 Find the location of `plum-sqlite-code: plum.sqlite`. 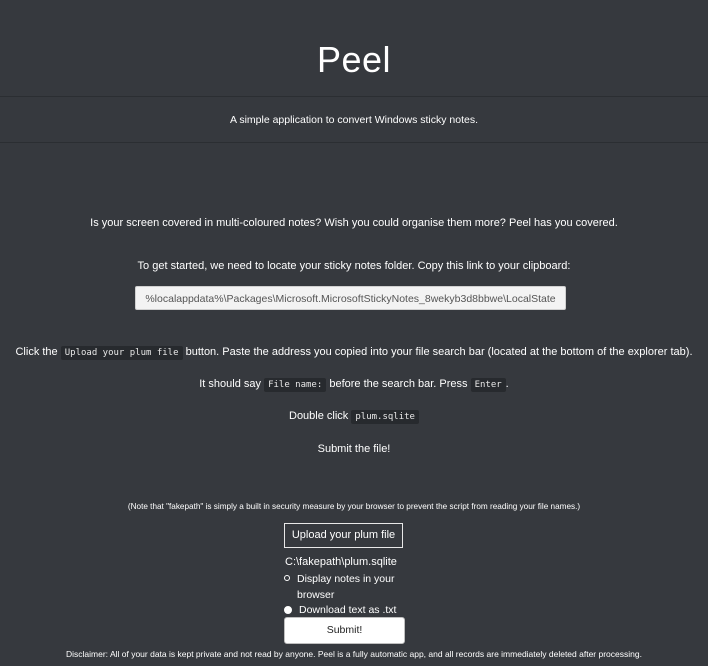

plum-sqlite-code: plum.sqlite is located at coordinates (385, 417).